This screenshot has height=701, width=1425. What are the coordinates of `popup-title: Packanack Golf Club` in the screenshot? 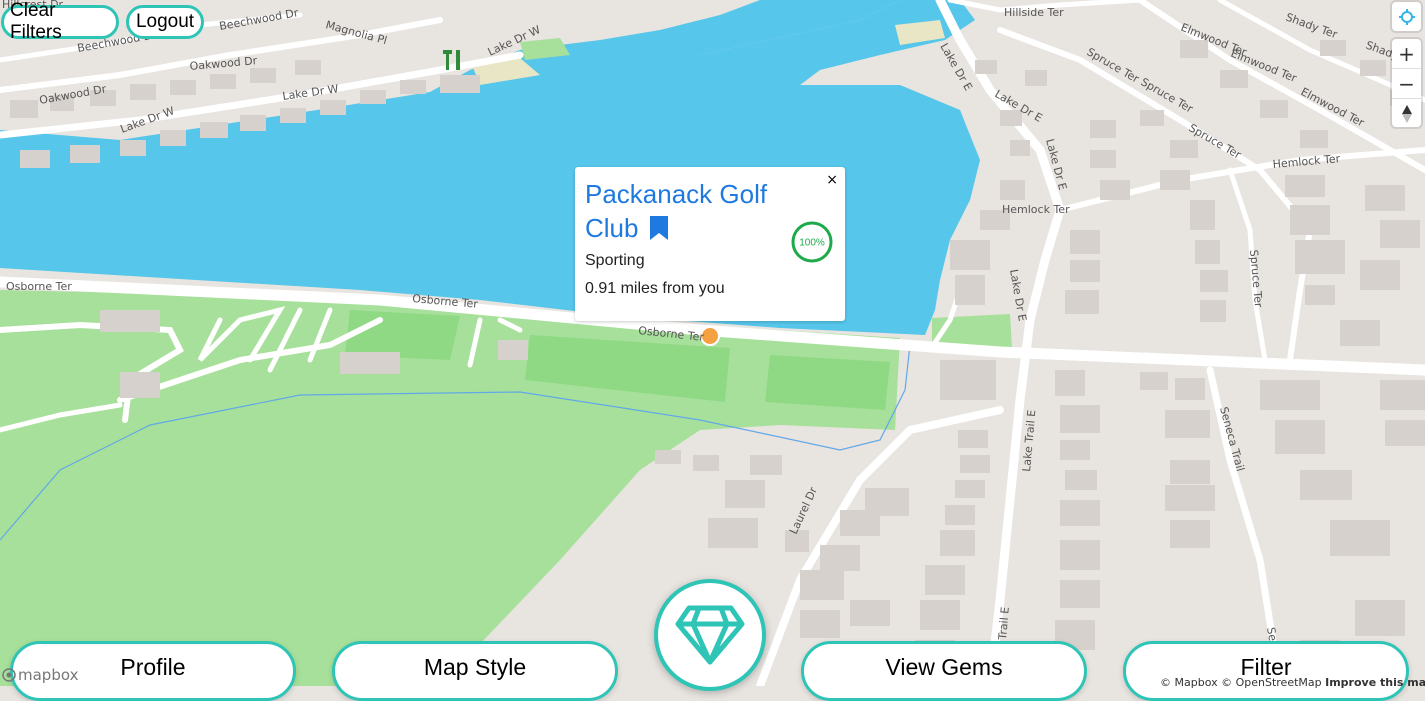 It's located at (685, 212).